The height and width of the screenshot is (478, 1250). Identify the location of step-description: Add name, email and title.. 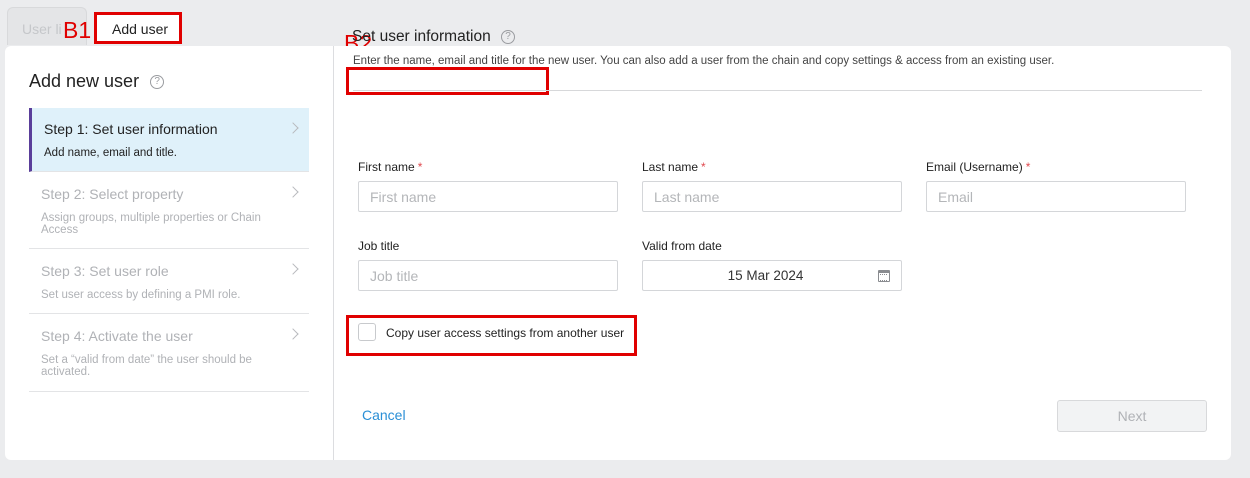
(110, 153).